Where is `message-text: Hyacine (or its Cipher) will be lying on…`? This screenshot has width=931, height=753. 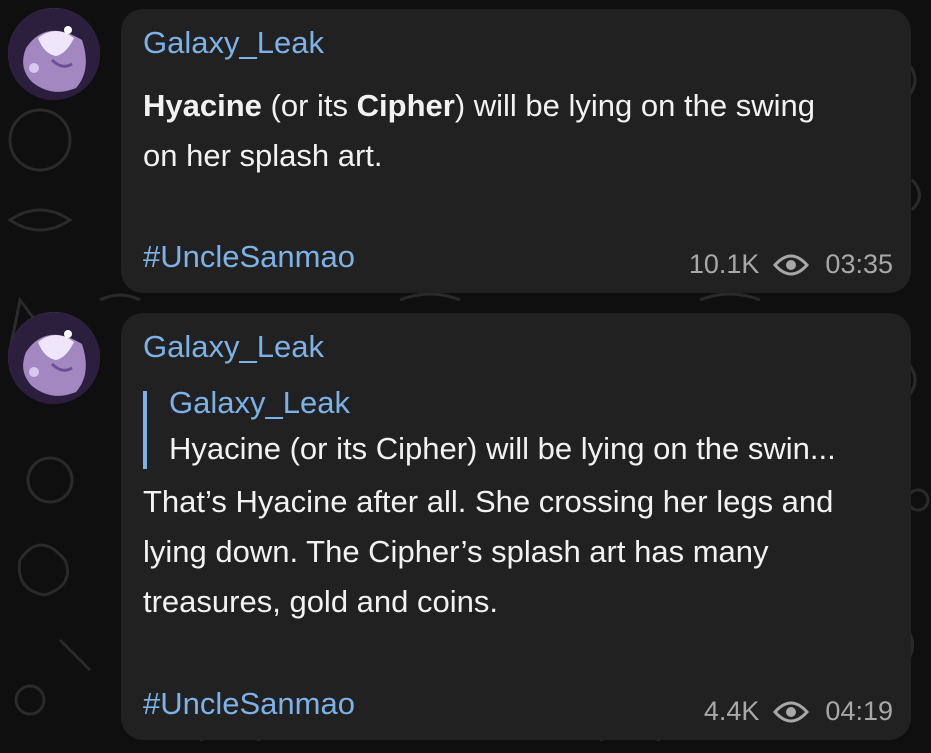
message-text: Hyacine (or its Cipher) will be lying on… is located at coordinates (518, 131).